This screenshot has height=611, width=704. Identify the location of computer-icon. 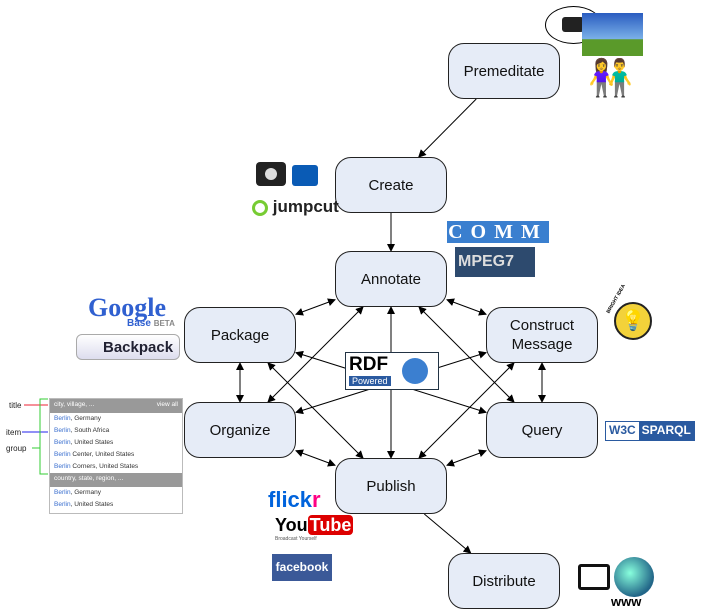
(594, 577).